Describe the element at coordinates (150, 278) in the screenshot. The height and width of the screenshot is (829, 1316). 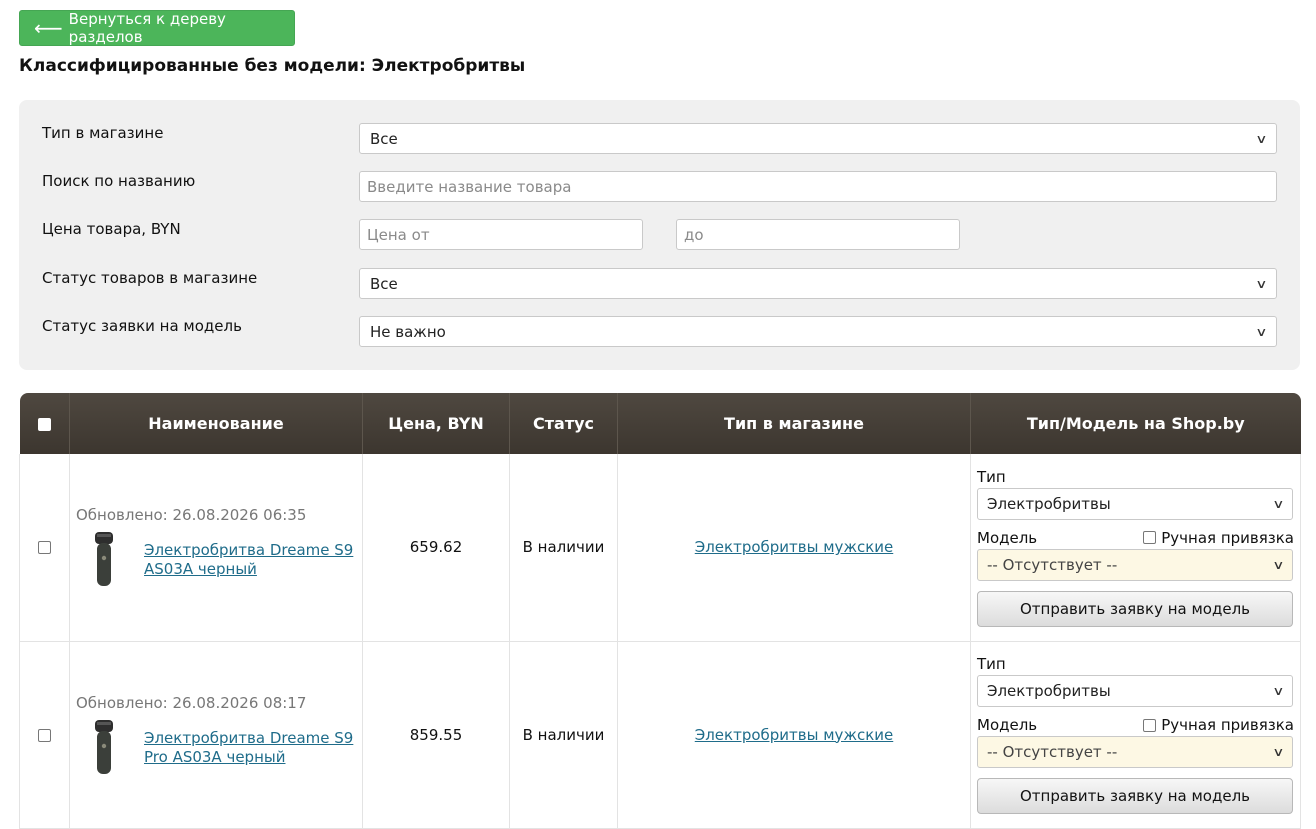
I see `stock-status-label: Статус товаров в магазине` at that location.